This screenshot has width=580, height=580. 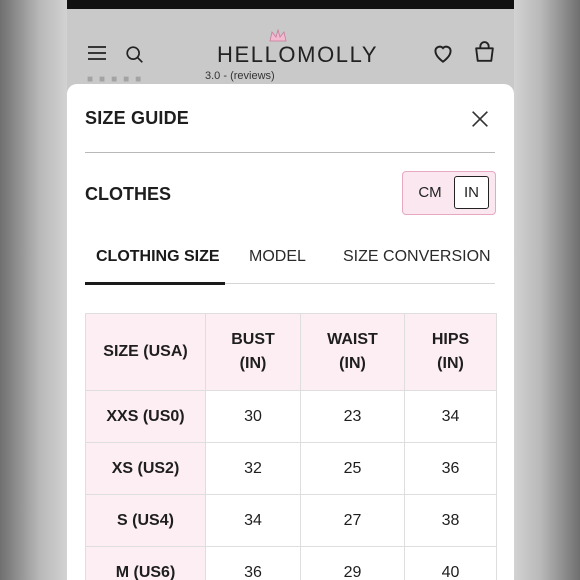 What do you see at coordinates (547, 290) in the screenshot?
I see `blurred-background-right` at bounding box center [547, 290].